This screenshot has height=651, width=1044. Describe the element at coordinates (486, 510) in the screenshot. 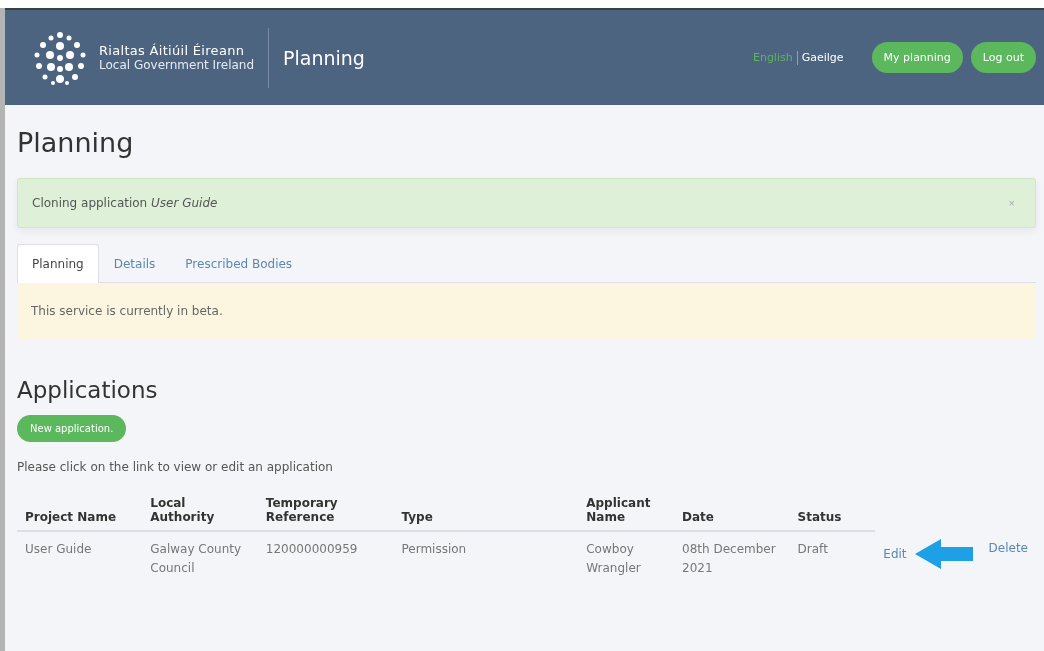

I see `column-header: Type` at that location.